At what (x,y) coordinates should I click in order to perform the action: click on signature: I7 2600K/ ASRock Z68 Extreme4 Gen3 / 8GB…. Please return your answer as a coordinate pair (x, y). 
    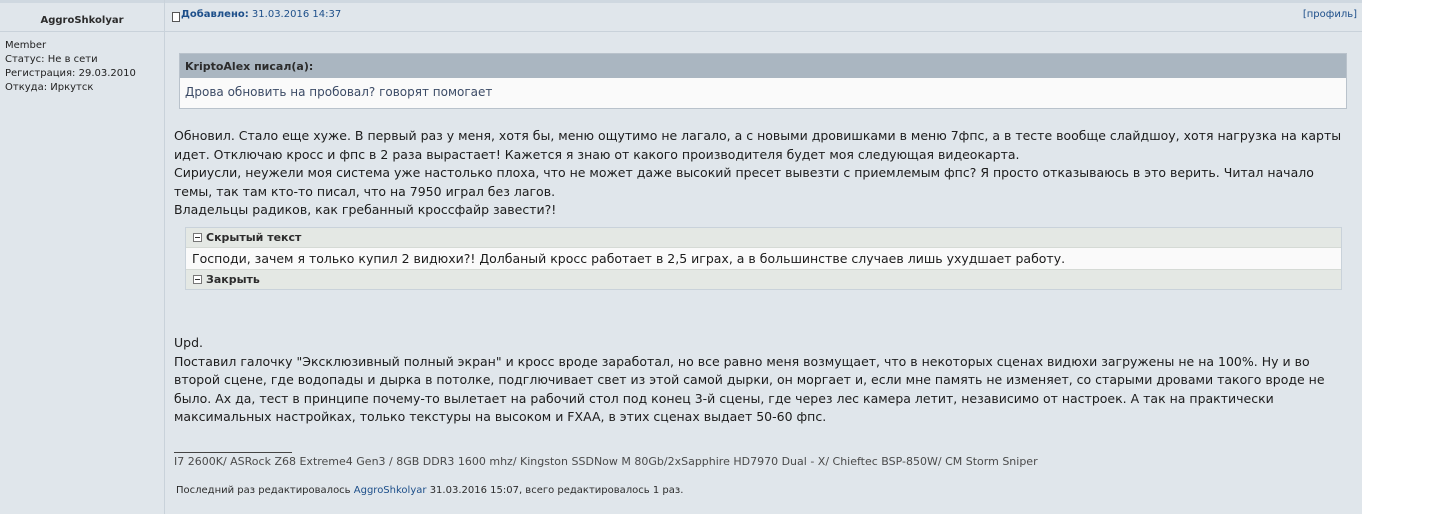
    Looking at the image, I should click on (606, 461).